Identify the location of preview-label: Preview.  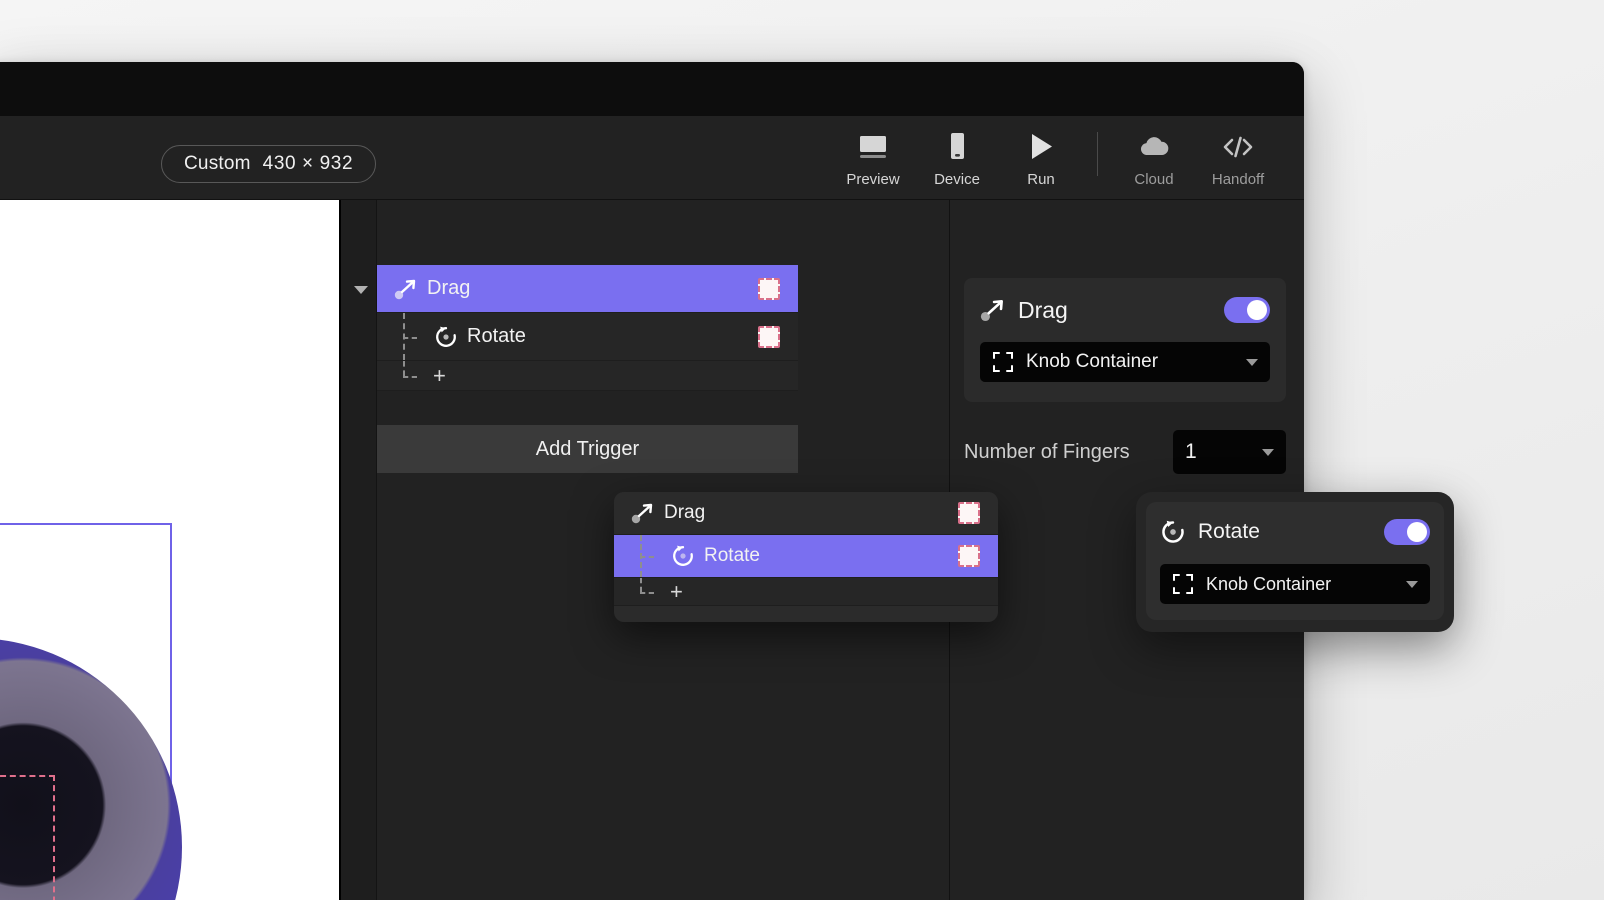
(873, 179).